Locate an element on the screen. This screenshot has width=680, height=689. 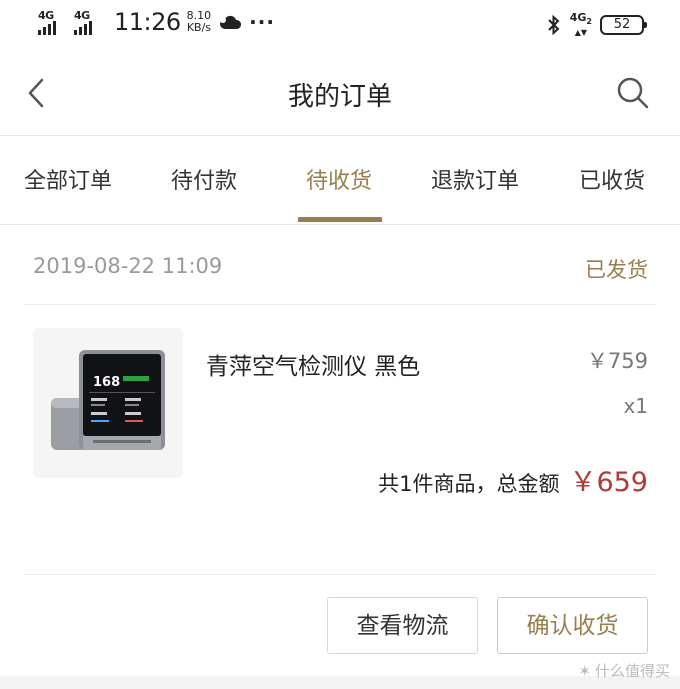
product-name: 青萍空气检测仪 黑色 is located at coordinates (313, 364).